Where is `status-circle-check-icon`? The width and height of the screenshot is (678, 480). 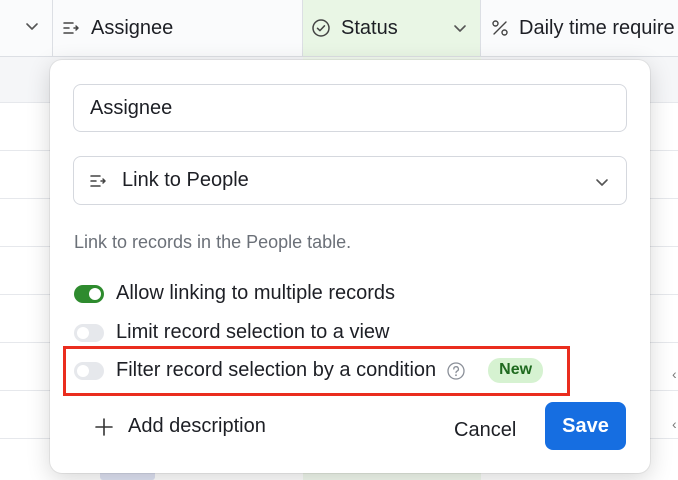 status-circle-check-icon is located at coordinates (321, 28).